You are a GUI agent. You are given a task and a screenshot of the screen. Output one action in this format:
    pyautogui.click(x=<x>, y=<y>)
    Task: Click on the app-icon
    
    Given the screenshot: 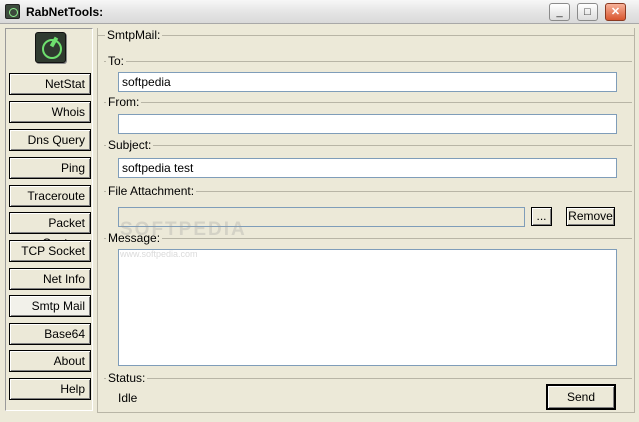 What is the action you would take?
    pyautogui.click(x=12, y=11)
    